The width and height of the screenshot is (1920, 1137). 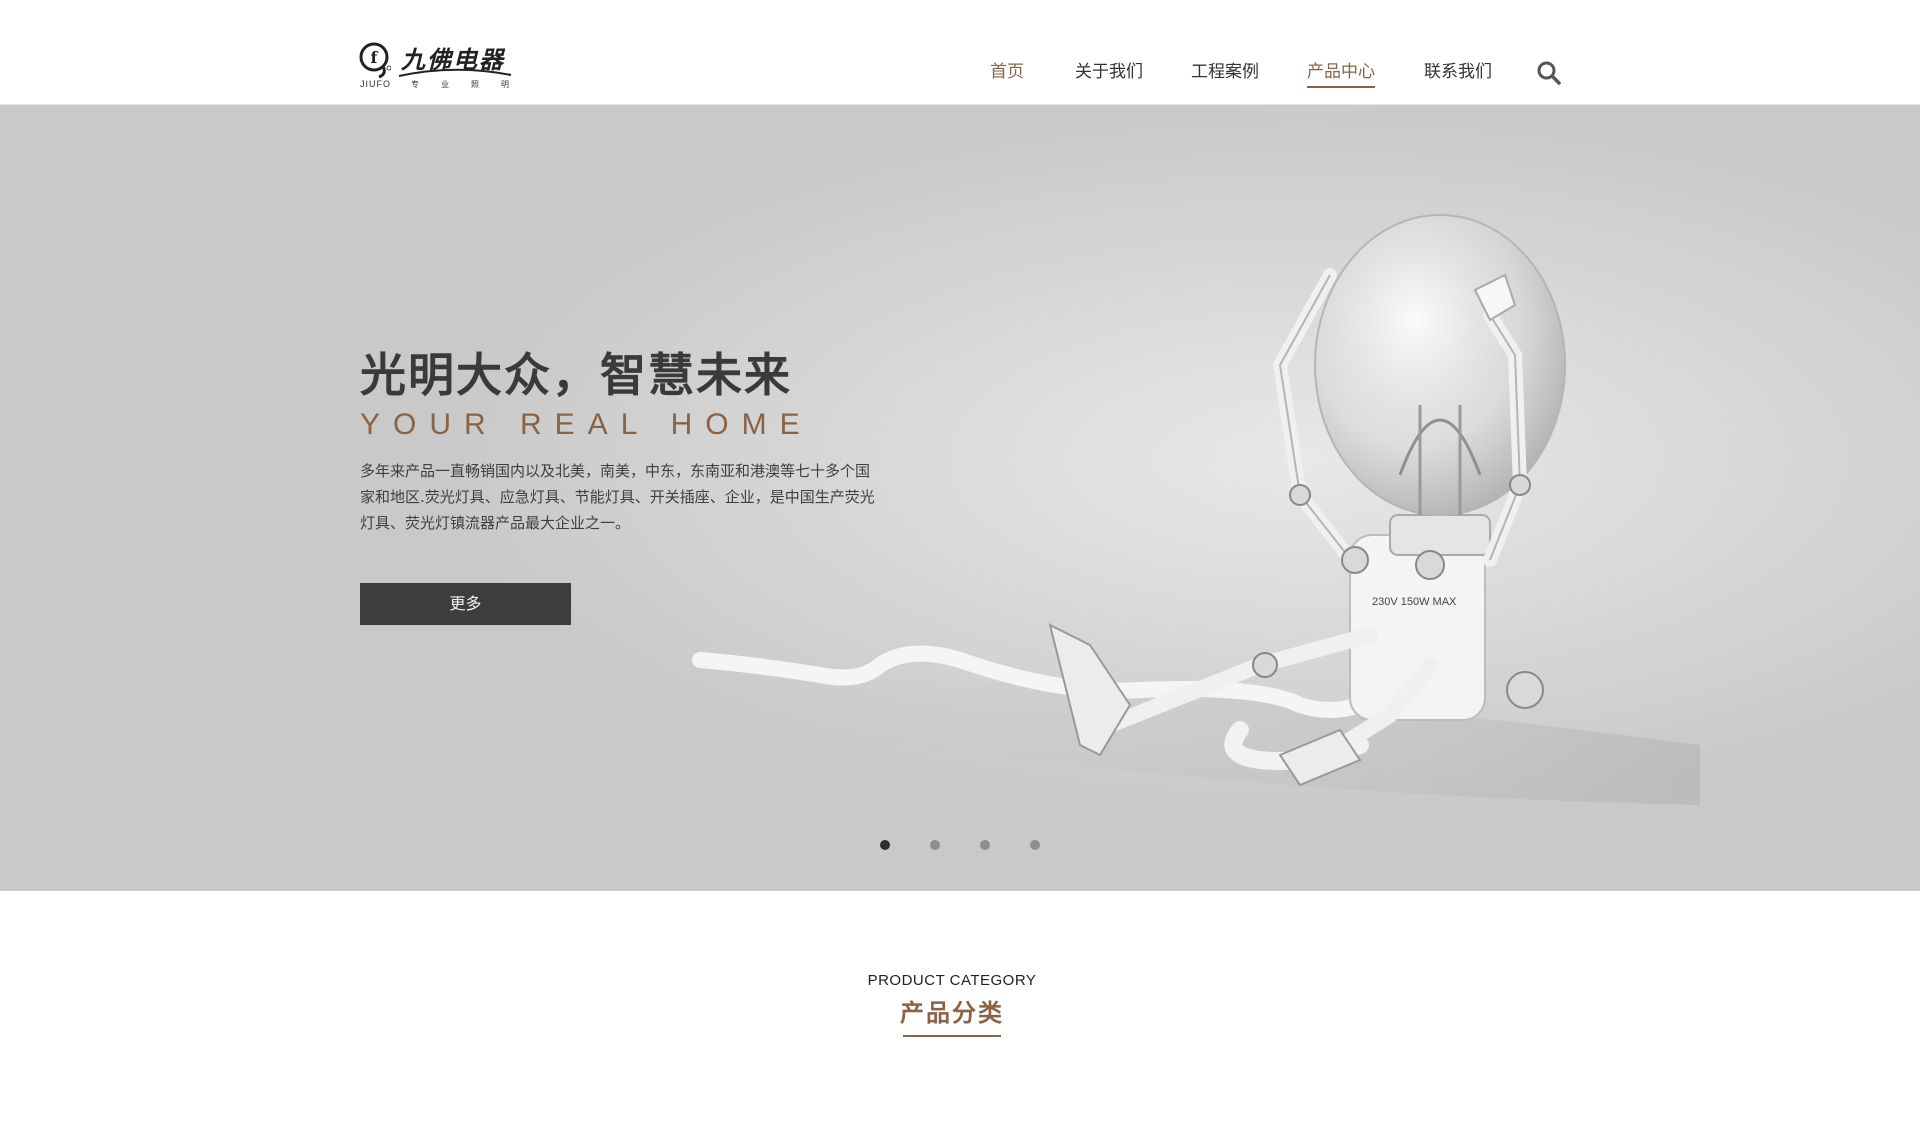 I want to click on product-category-title-en: PRODUCT CATEGORY, so click(x=952, y=980).